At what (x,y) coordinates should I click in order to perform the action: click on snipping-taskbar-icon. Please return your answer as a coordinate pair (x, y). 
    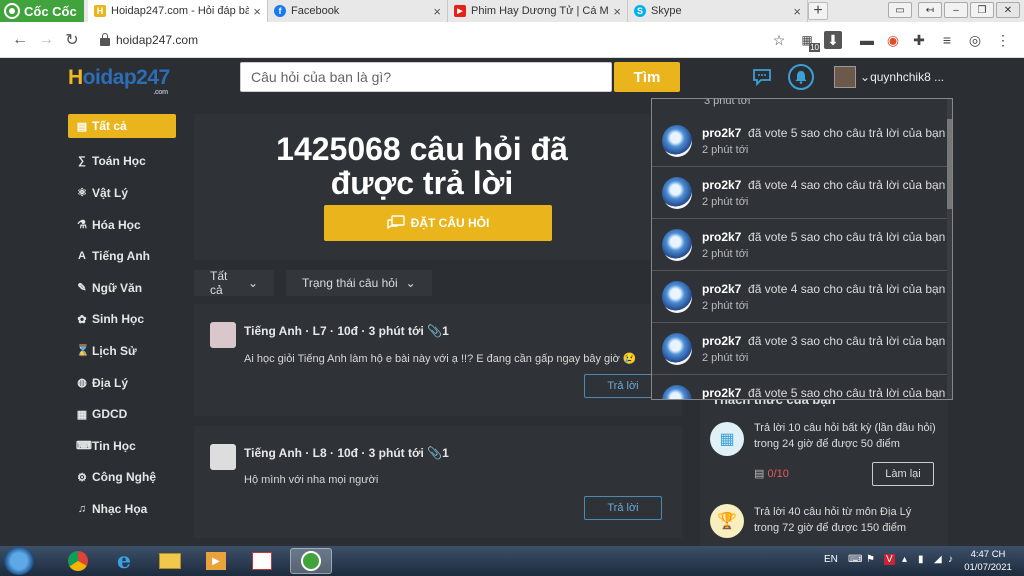
    Looking at the image, I should click on (262, 561).